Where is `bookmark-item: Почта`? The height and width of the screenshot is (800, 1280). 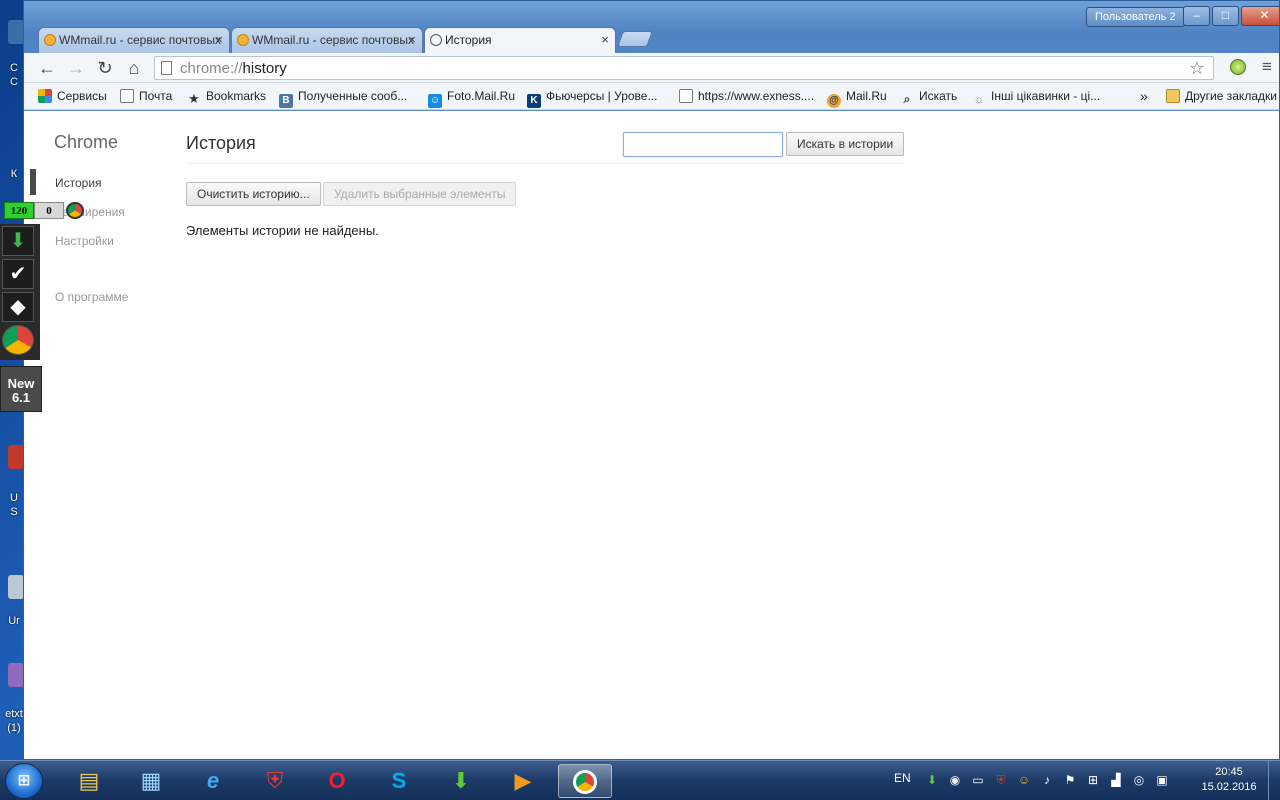 bookmark-item: Почта is located at coordinates (146, 97).